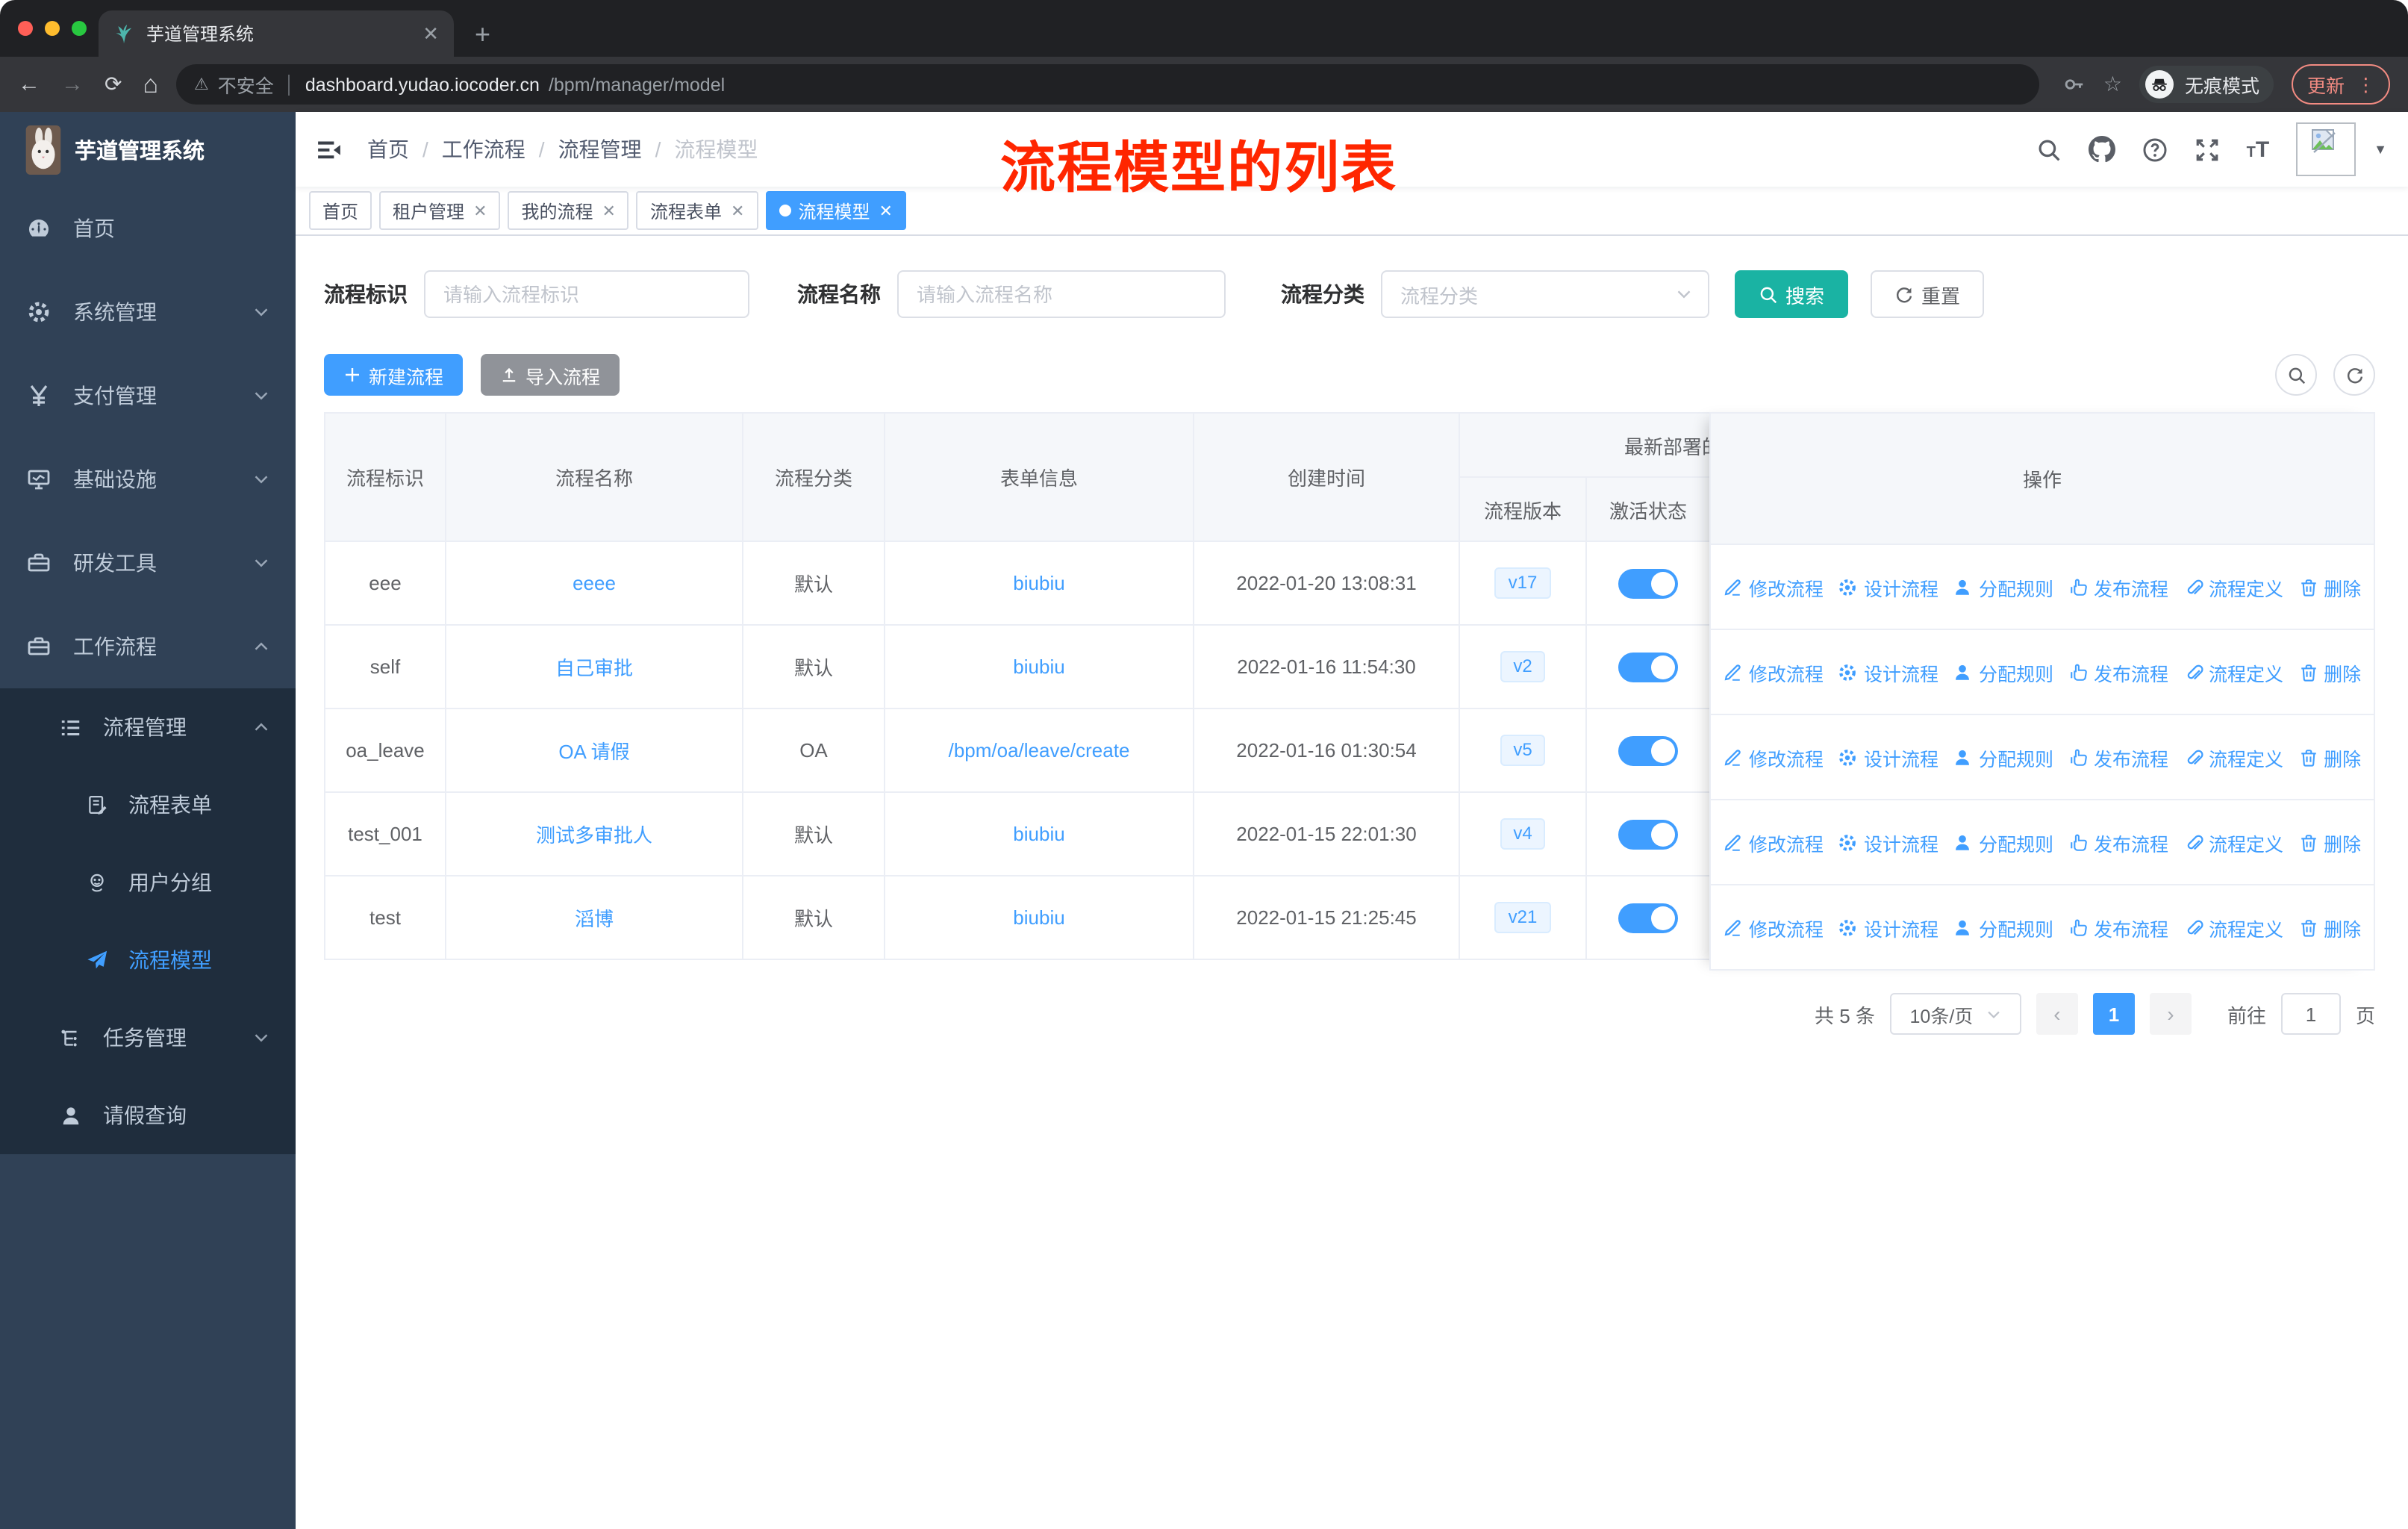 The height and width of the screenshot is (1529, 2408). What do you see at coordinates (148, 479) in the screenshot?
I see `sidebar-item-monitor: 基础设施` at bounding box center [148, 479].